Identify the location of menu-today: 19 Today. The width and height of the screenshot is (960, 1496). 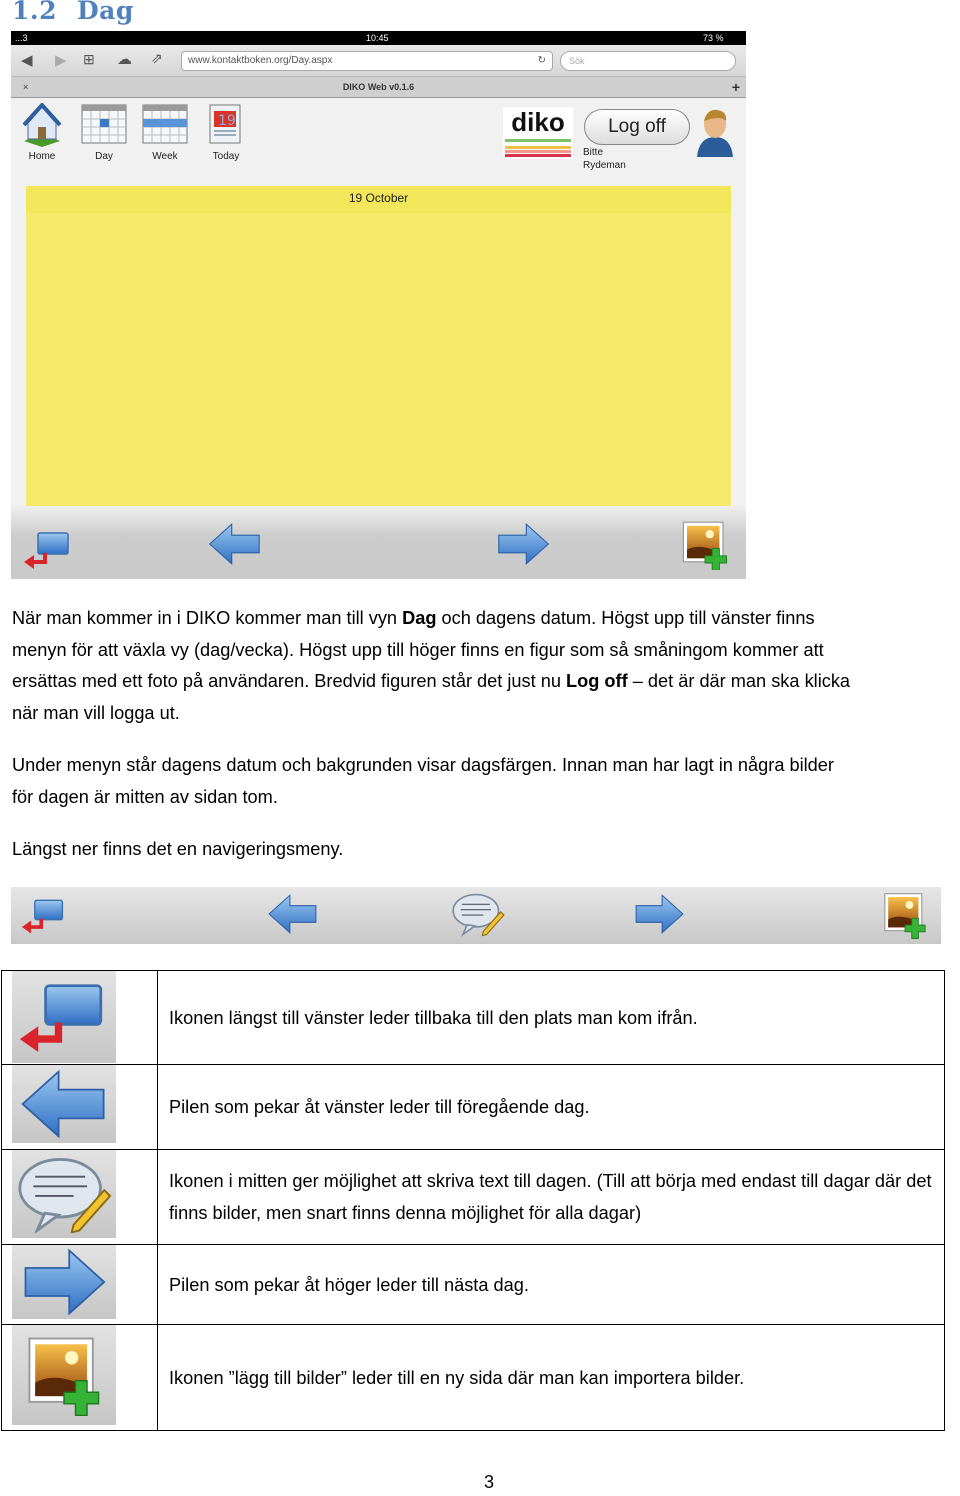
(226, 132).